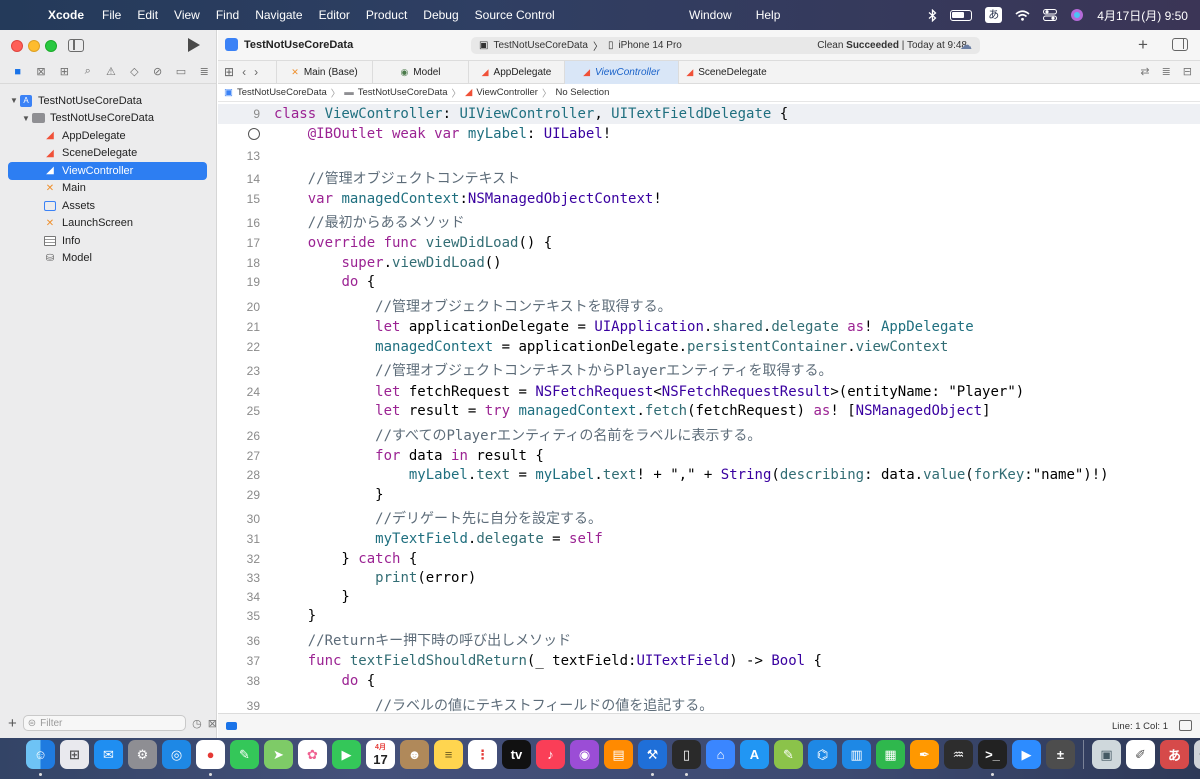 The width and height of the screenshot is (1200, 779). What do you see at coordinates (239, 704) in the screenshot?
I see `line-number: 39` at bounding box center [239, 704].